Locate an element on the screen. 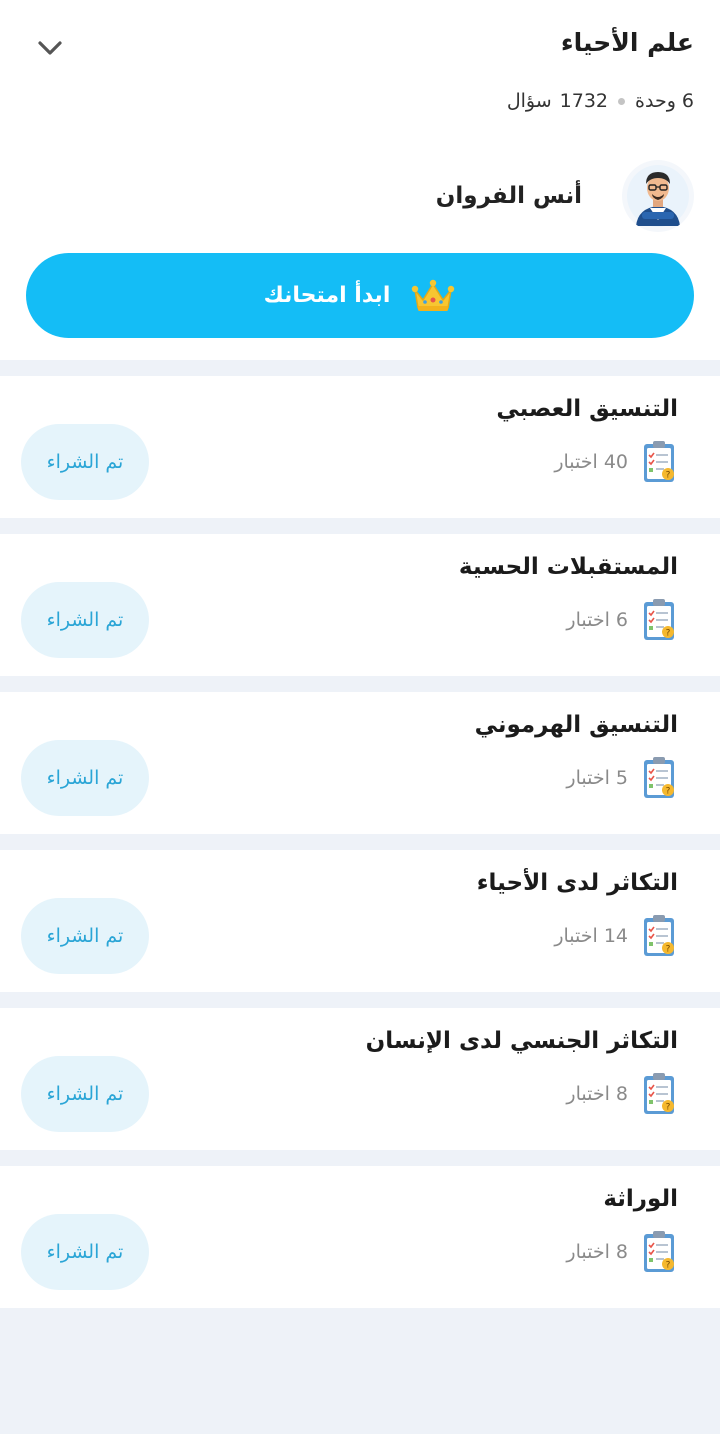 This screenshot has height=1434, width=720. questions-label: سؤال is located at coordinates (529, 101).